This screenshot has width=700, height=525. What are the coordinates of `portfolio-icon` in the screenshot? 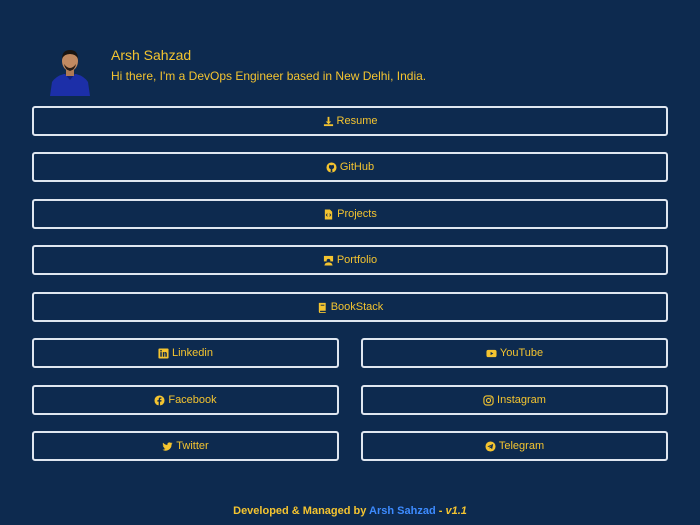 It's located at (328, 260).